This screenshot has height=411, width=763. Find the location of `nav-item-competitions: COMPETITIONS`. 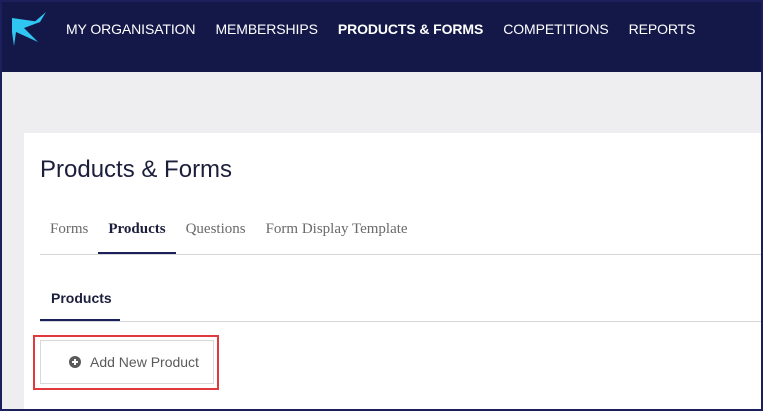

nav-item-competitions: COMPETITIONS is located at coordinates (555, 29).